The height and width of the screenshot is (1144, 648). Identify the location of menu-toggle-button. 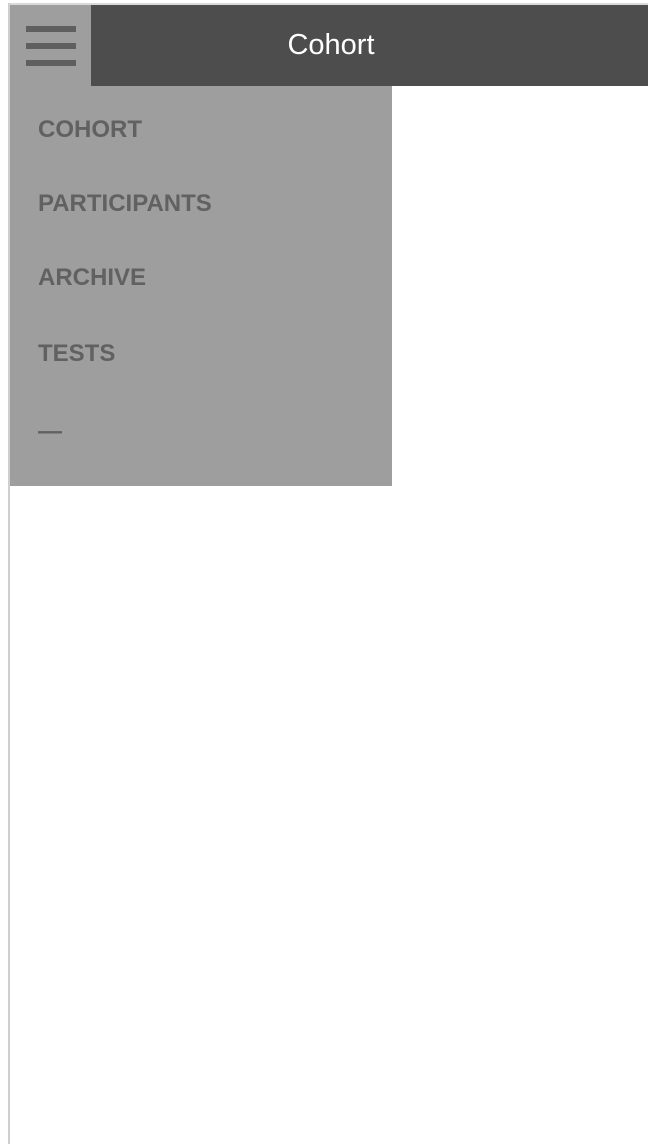
(50, 45).